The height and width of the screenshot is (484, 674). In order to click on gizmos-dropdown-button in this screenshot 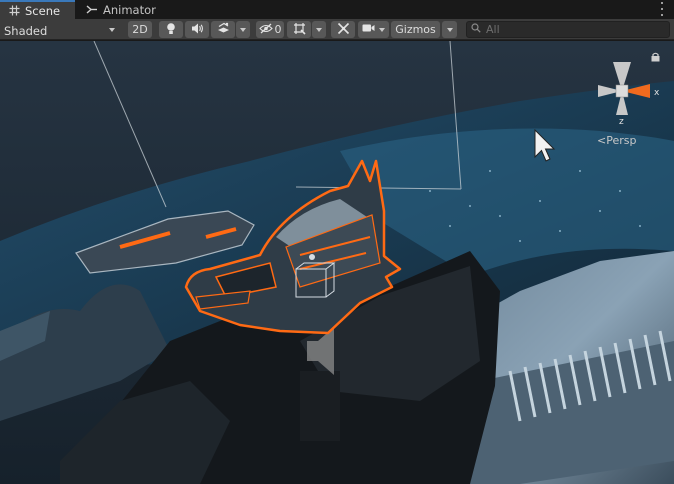, I will do `click(449, 29)`.